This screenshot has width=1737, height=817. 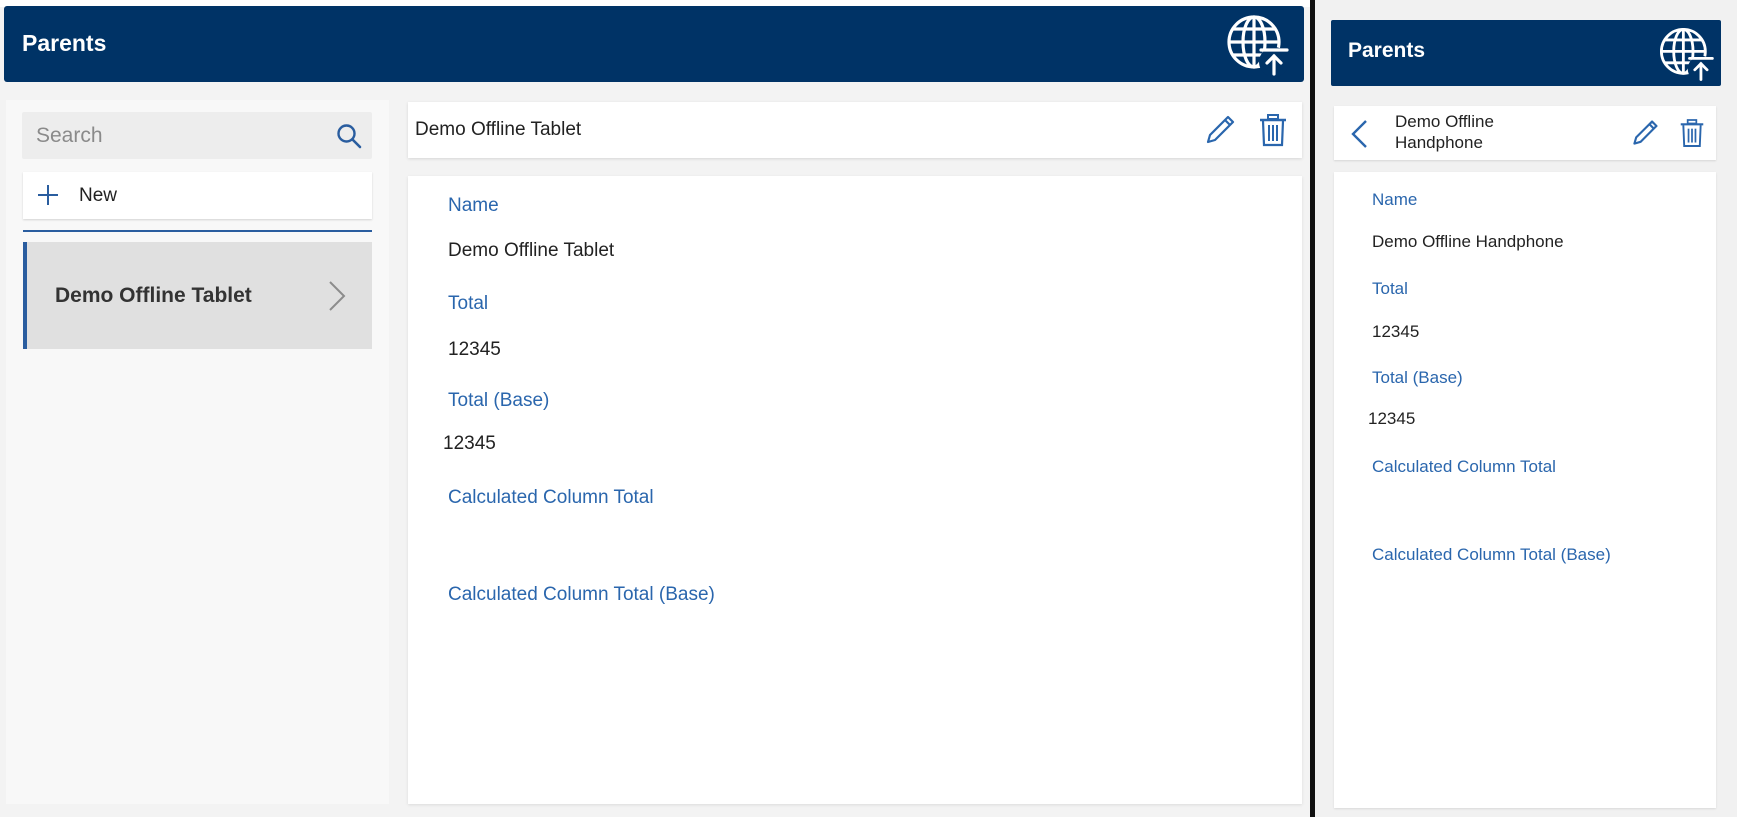 What do you see at coordinates (349, 136) in the screenshot?
I see `search-icon` at bounding box center [349, 136].